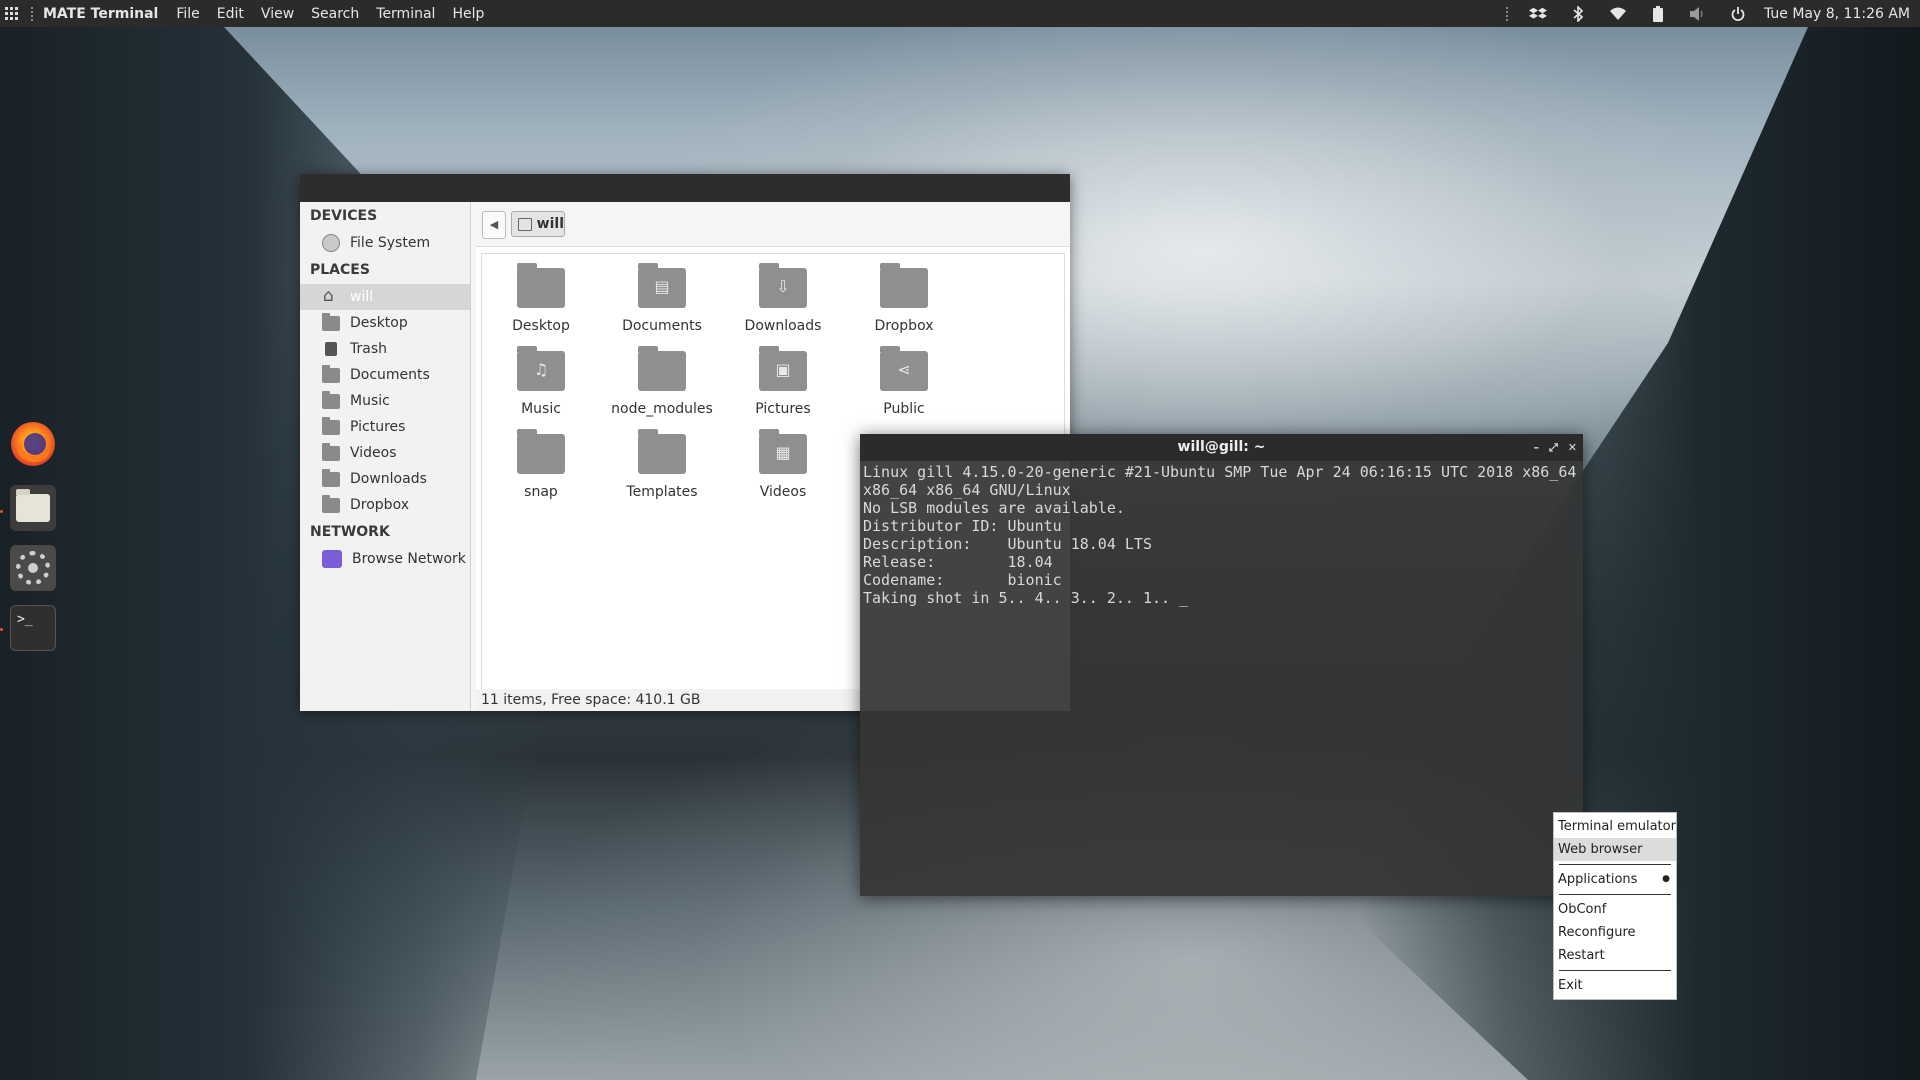 Image resolution: width=1920 pixels, height=1080 pixels. Describe the element at coordinates (33, 508) in the screenshot. I see `files-icon` at that location.